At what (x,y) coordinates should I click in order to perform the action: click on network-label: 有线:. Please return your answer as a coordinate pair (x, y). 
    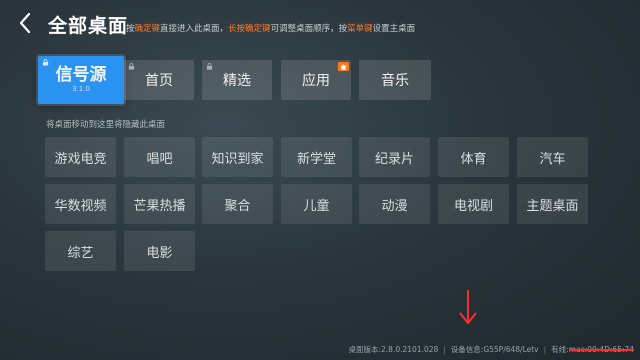
    Looking at the image, I should click on (560, 349).